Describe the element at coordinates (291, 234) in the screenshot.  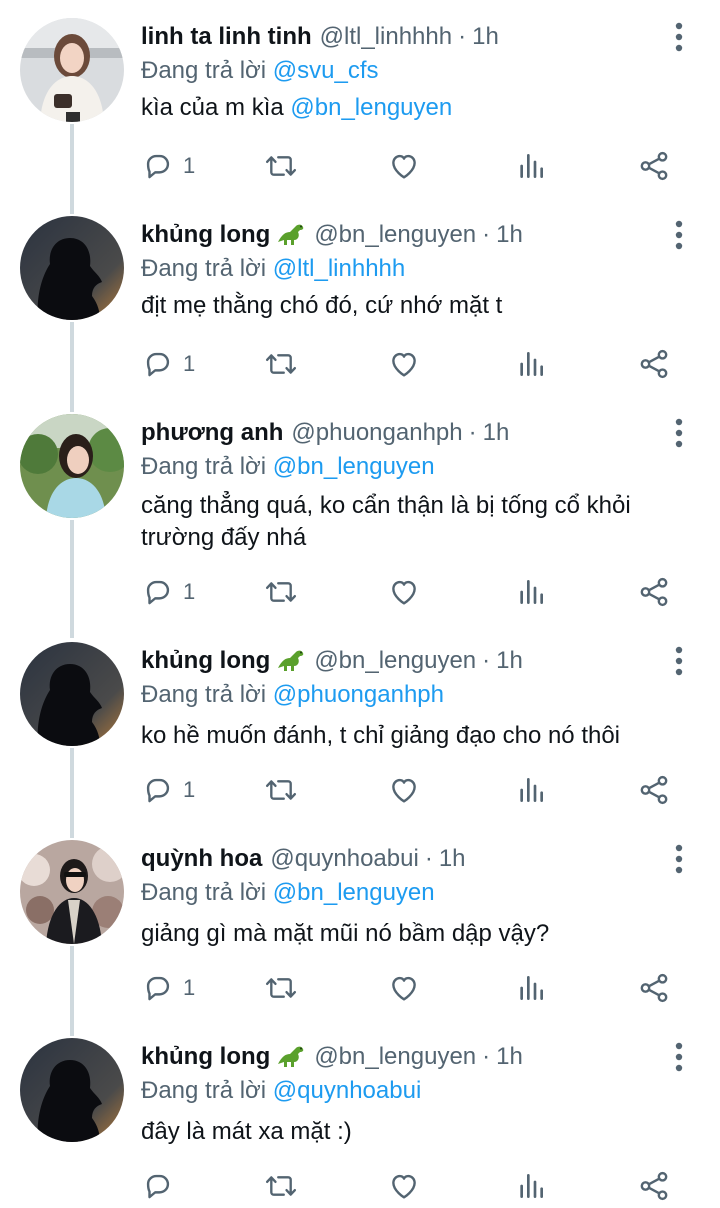
I see `dinosaur-emoji-icon` at that location.